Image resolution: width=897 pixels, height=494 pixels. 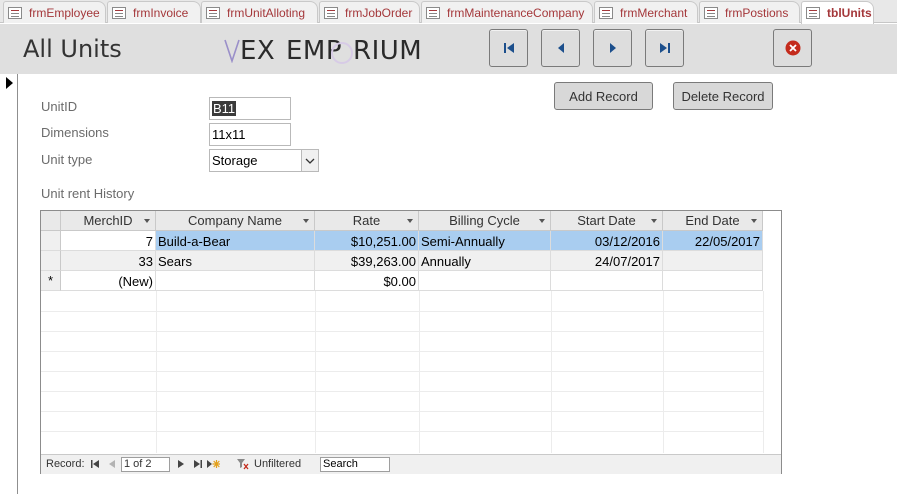 What do you see at coordinates (607, 241) in the screenshot?
I see `cell-start-date: 03/12/2016` at bounding box center [607, 241].